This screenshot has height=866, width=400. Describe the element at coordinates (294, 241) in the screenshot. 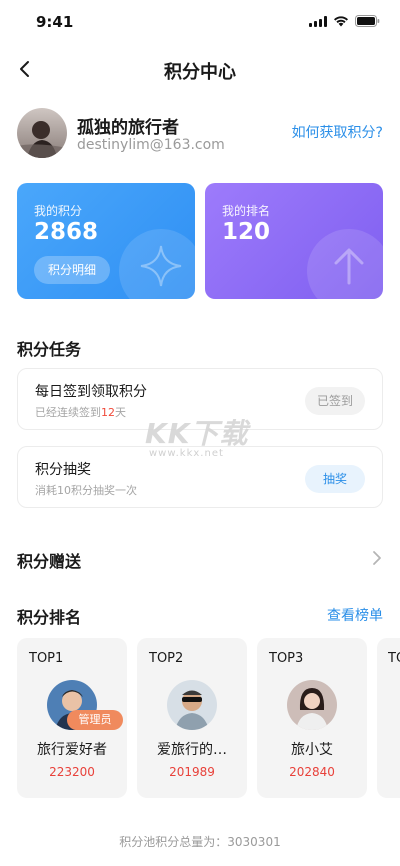

I see `my-rank-card: 我的排名 120` at that location.